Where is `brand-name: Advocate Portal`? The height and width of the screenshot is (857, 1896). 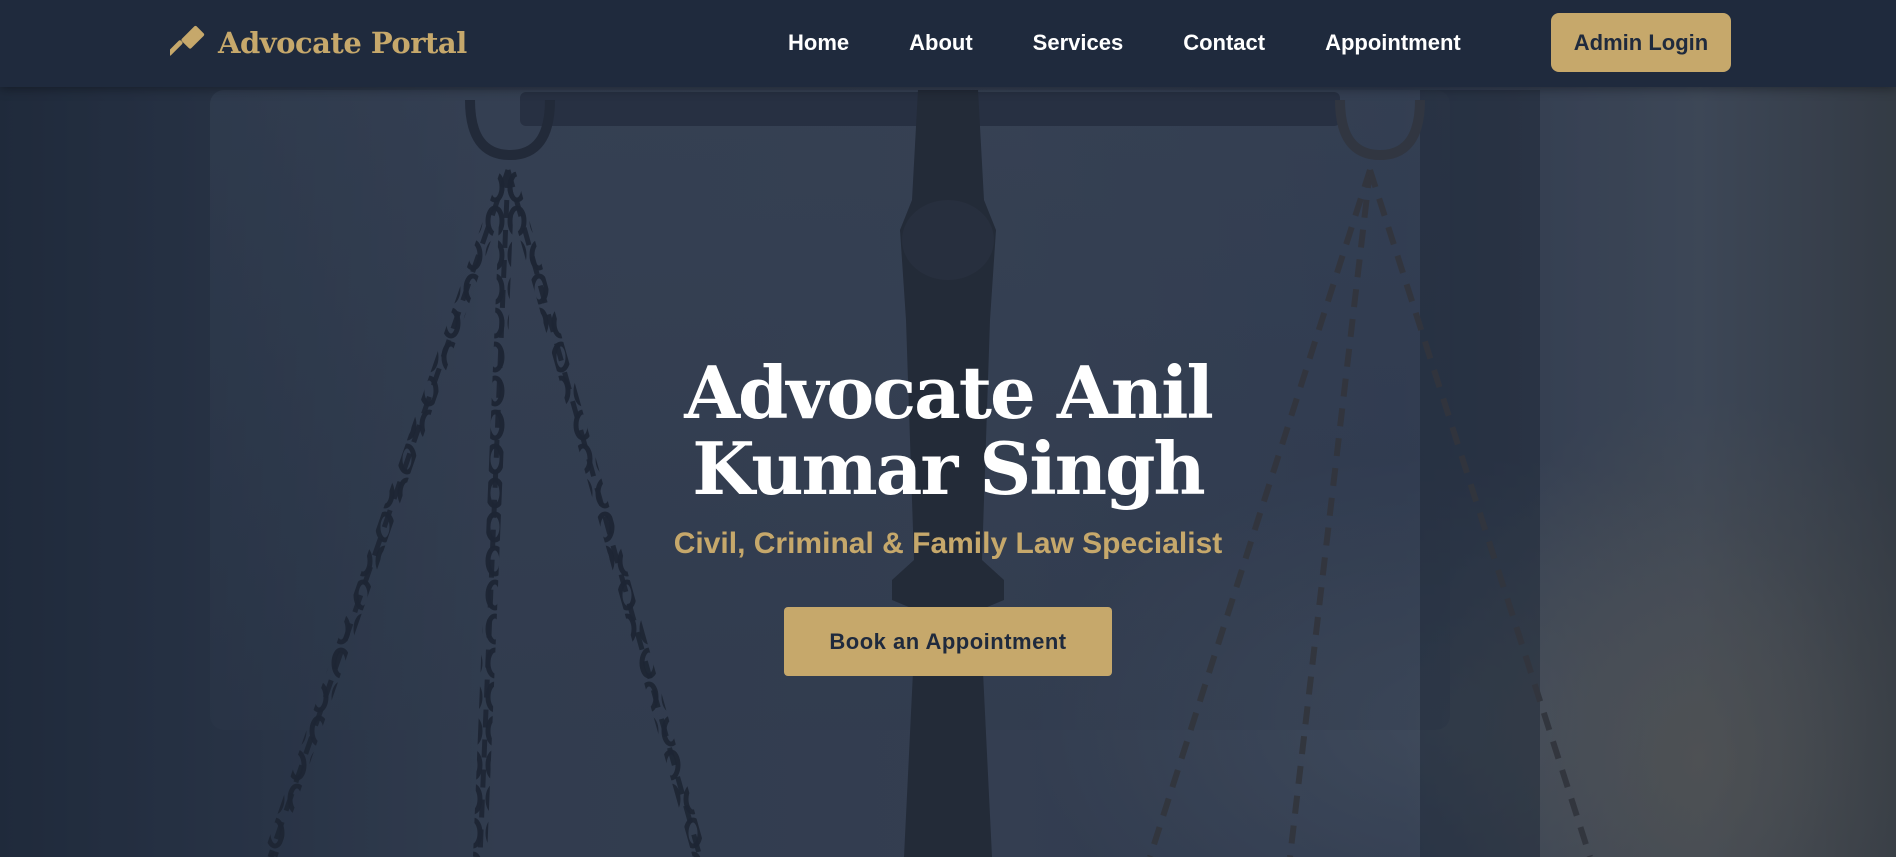 brand-name: Advocate Portal is located at coordinates (342, 43).